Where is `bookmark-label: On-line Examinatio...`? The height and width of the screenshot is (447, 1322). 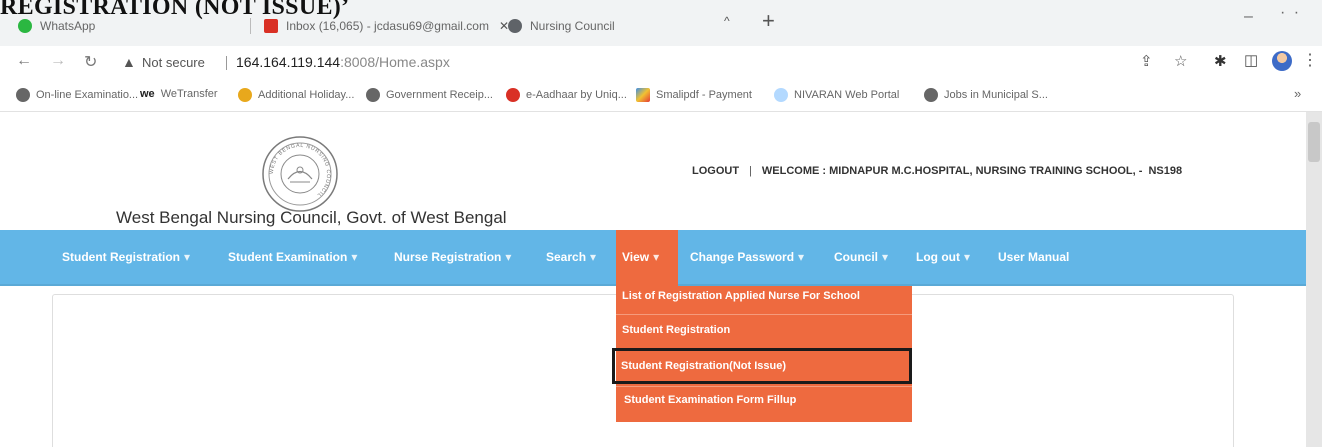
bookmark-label: On-line Examinatio... is located at coordinates (87, 95).